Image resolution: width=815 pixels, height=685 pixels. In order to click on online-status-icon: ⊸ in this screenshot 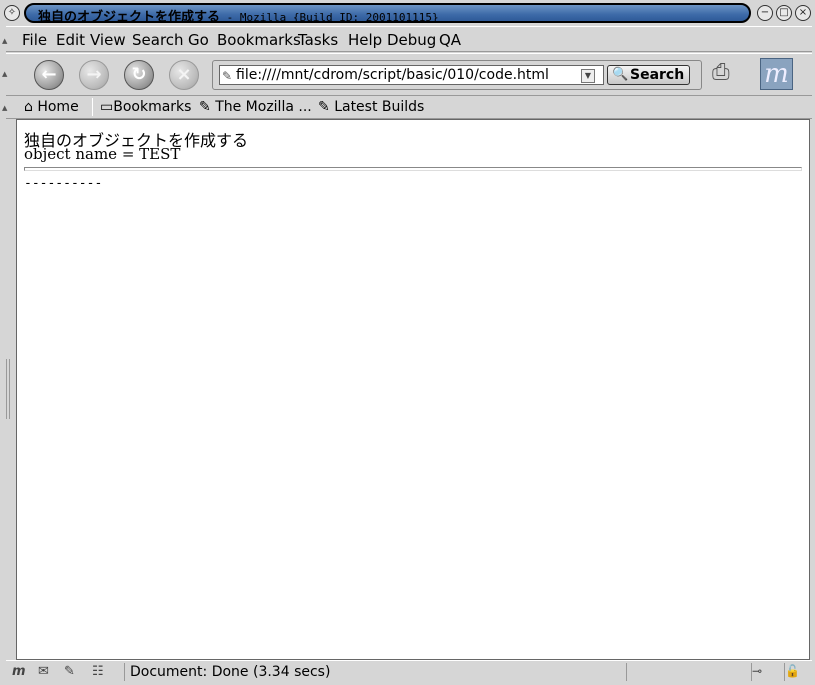, I will do `click(766, 672)`.